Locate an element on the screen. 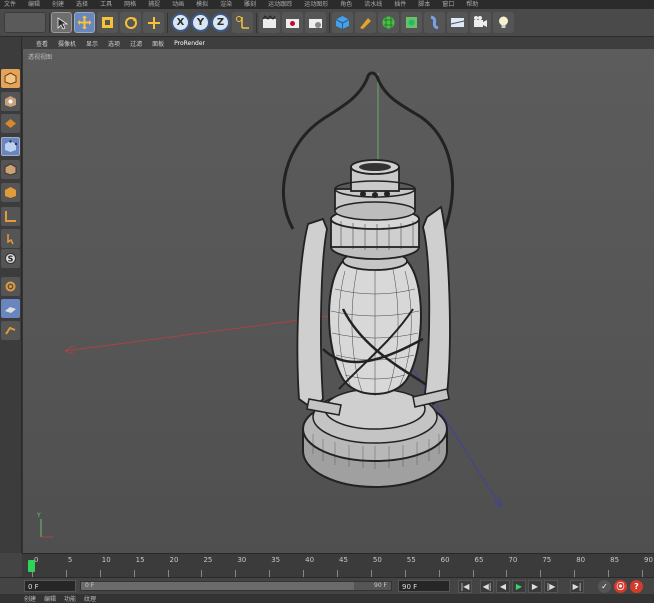 This screenshot has height=603, width=654. menu-item: 捕捉 is located at coordinates (154, 4).